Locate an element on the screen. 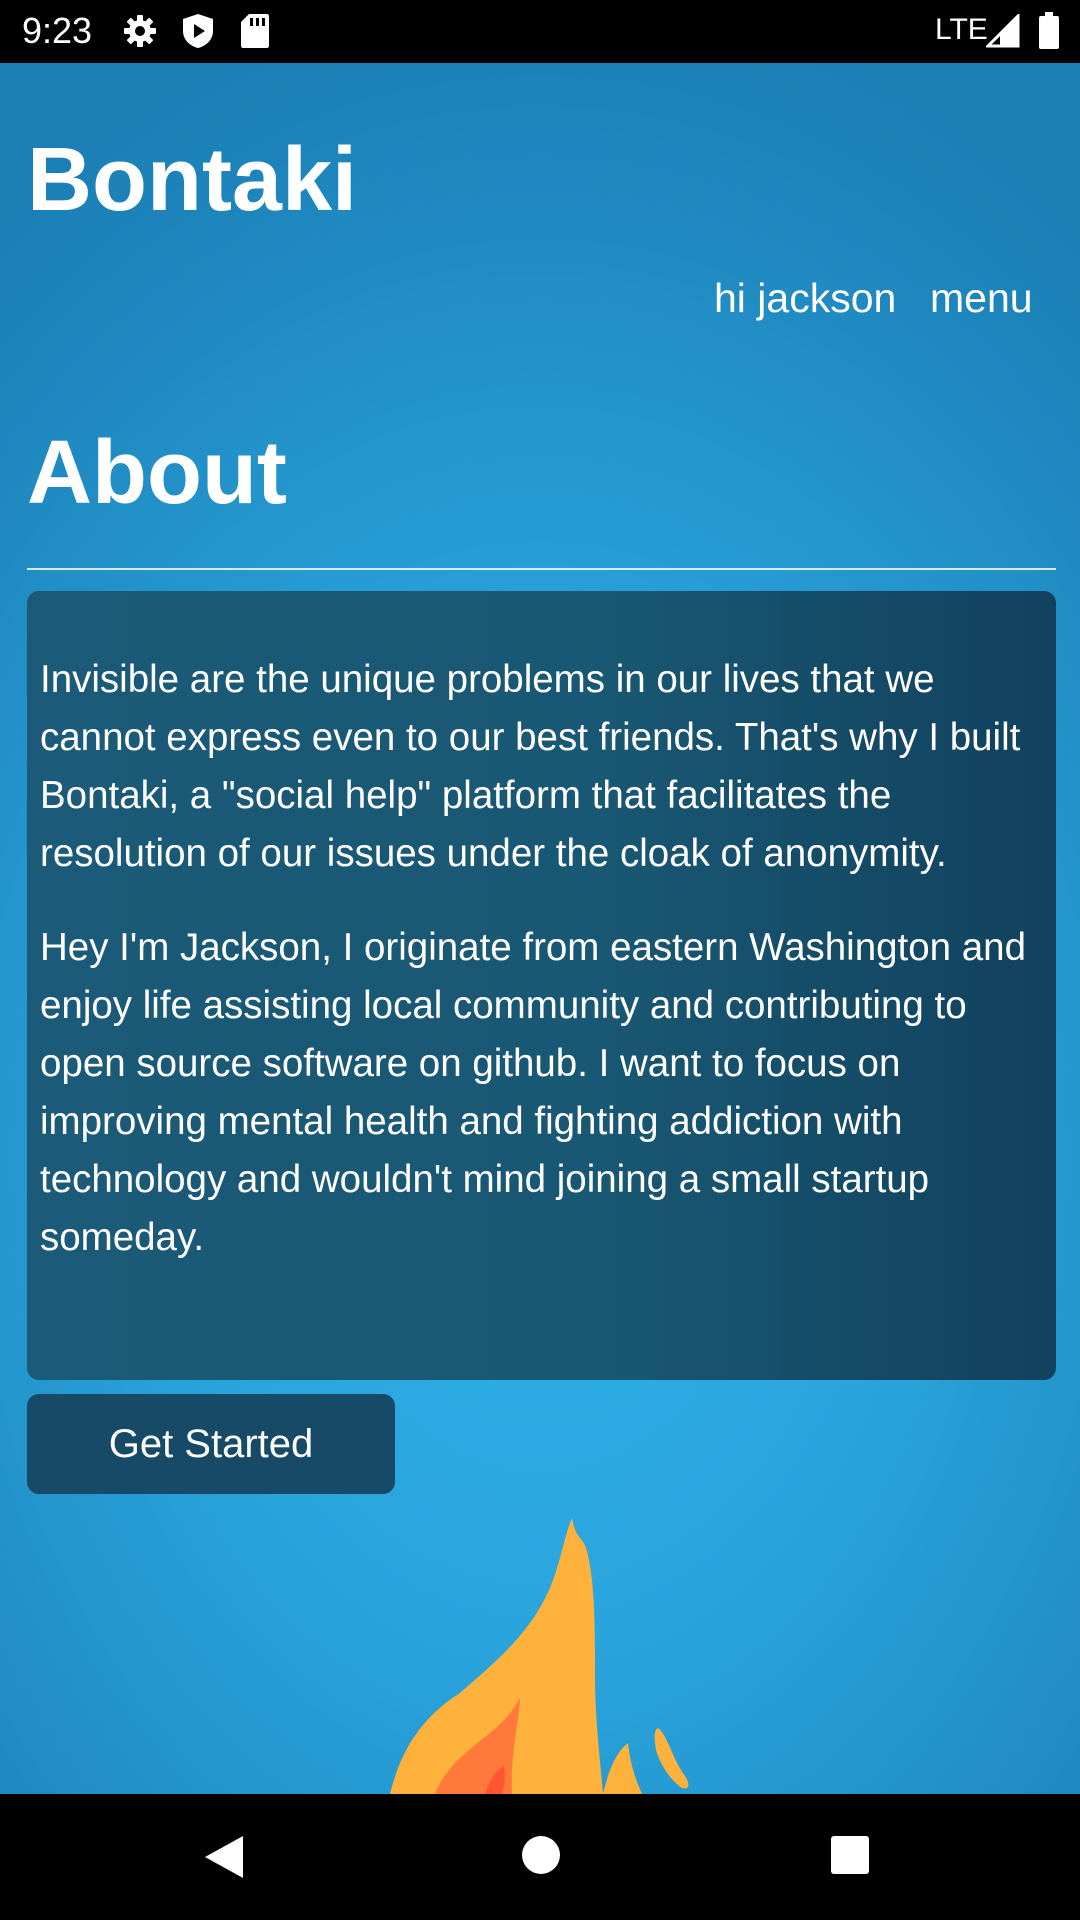 This screenshot has width=1080, height=1920. signal-icon is located at coordinates (1002, 32).